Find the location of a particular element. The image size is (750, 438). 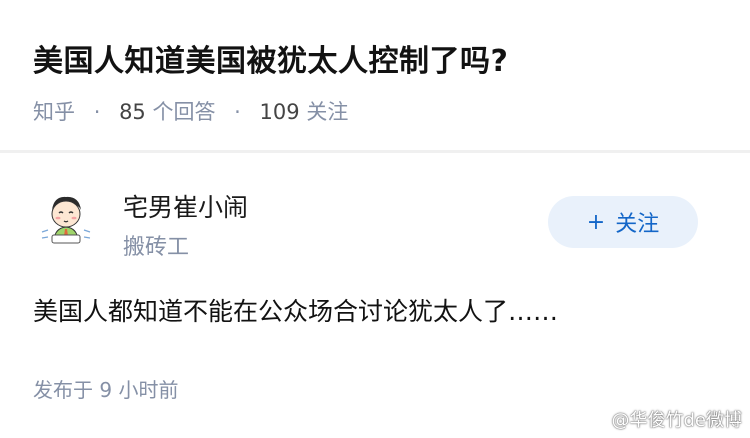

question-title: 美国人知道美国被犹太人控制了吗? is located at coordinates (270, 58).